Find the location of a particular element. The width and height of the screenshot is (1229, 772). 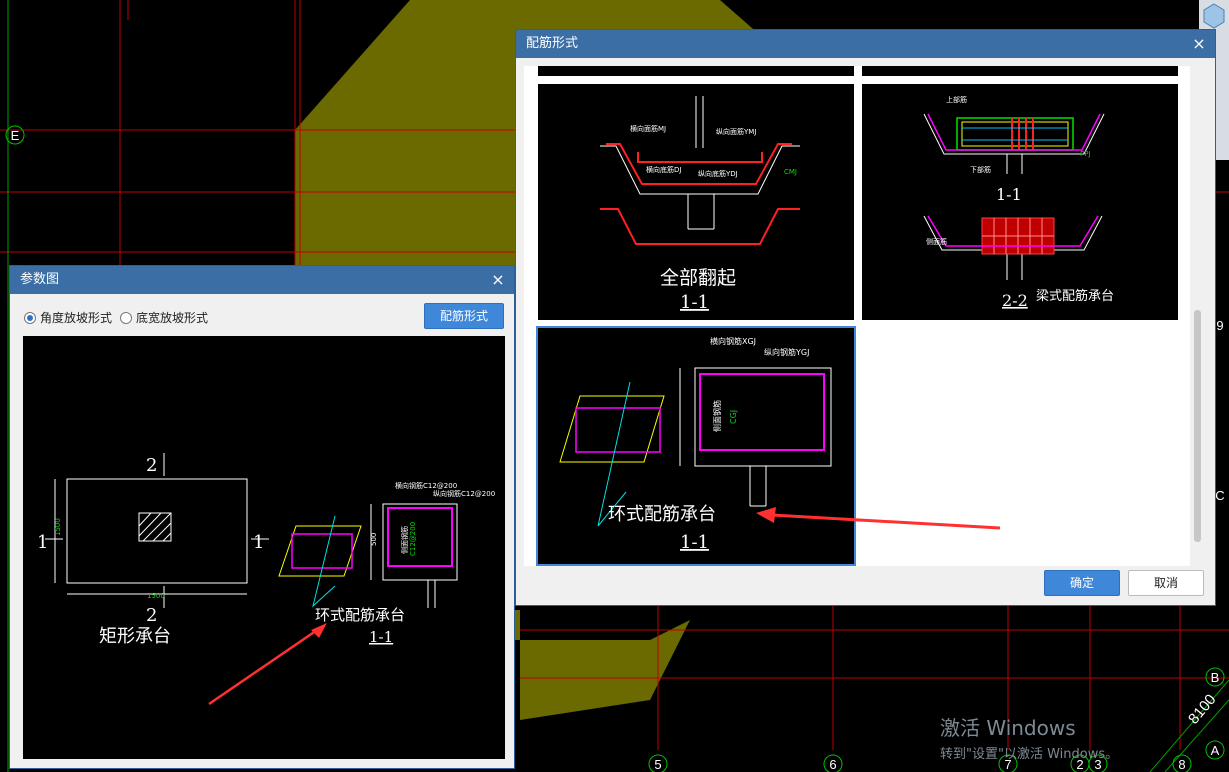

axis-label-6: 6 is located at coordinates (832, 764).